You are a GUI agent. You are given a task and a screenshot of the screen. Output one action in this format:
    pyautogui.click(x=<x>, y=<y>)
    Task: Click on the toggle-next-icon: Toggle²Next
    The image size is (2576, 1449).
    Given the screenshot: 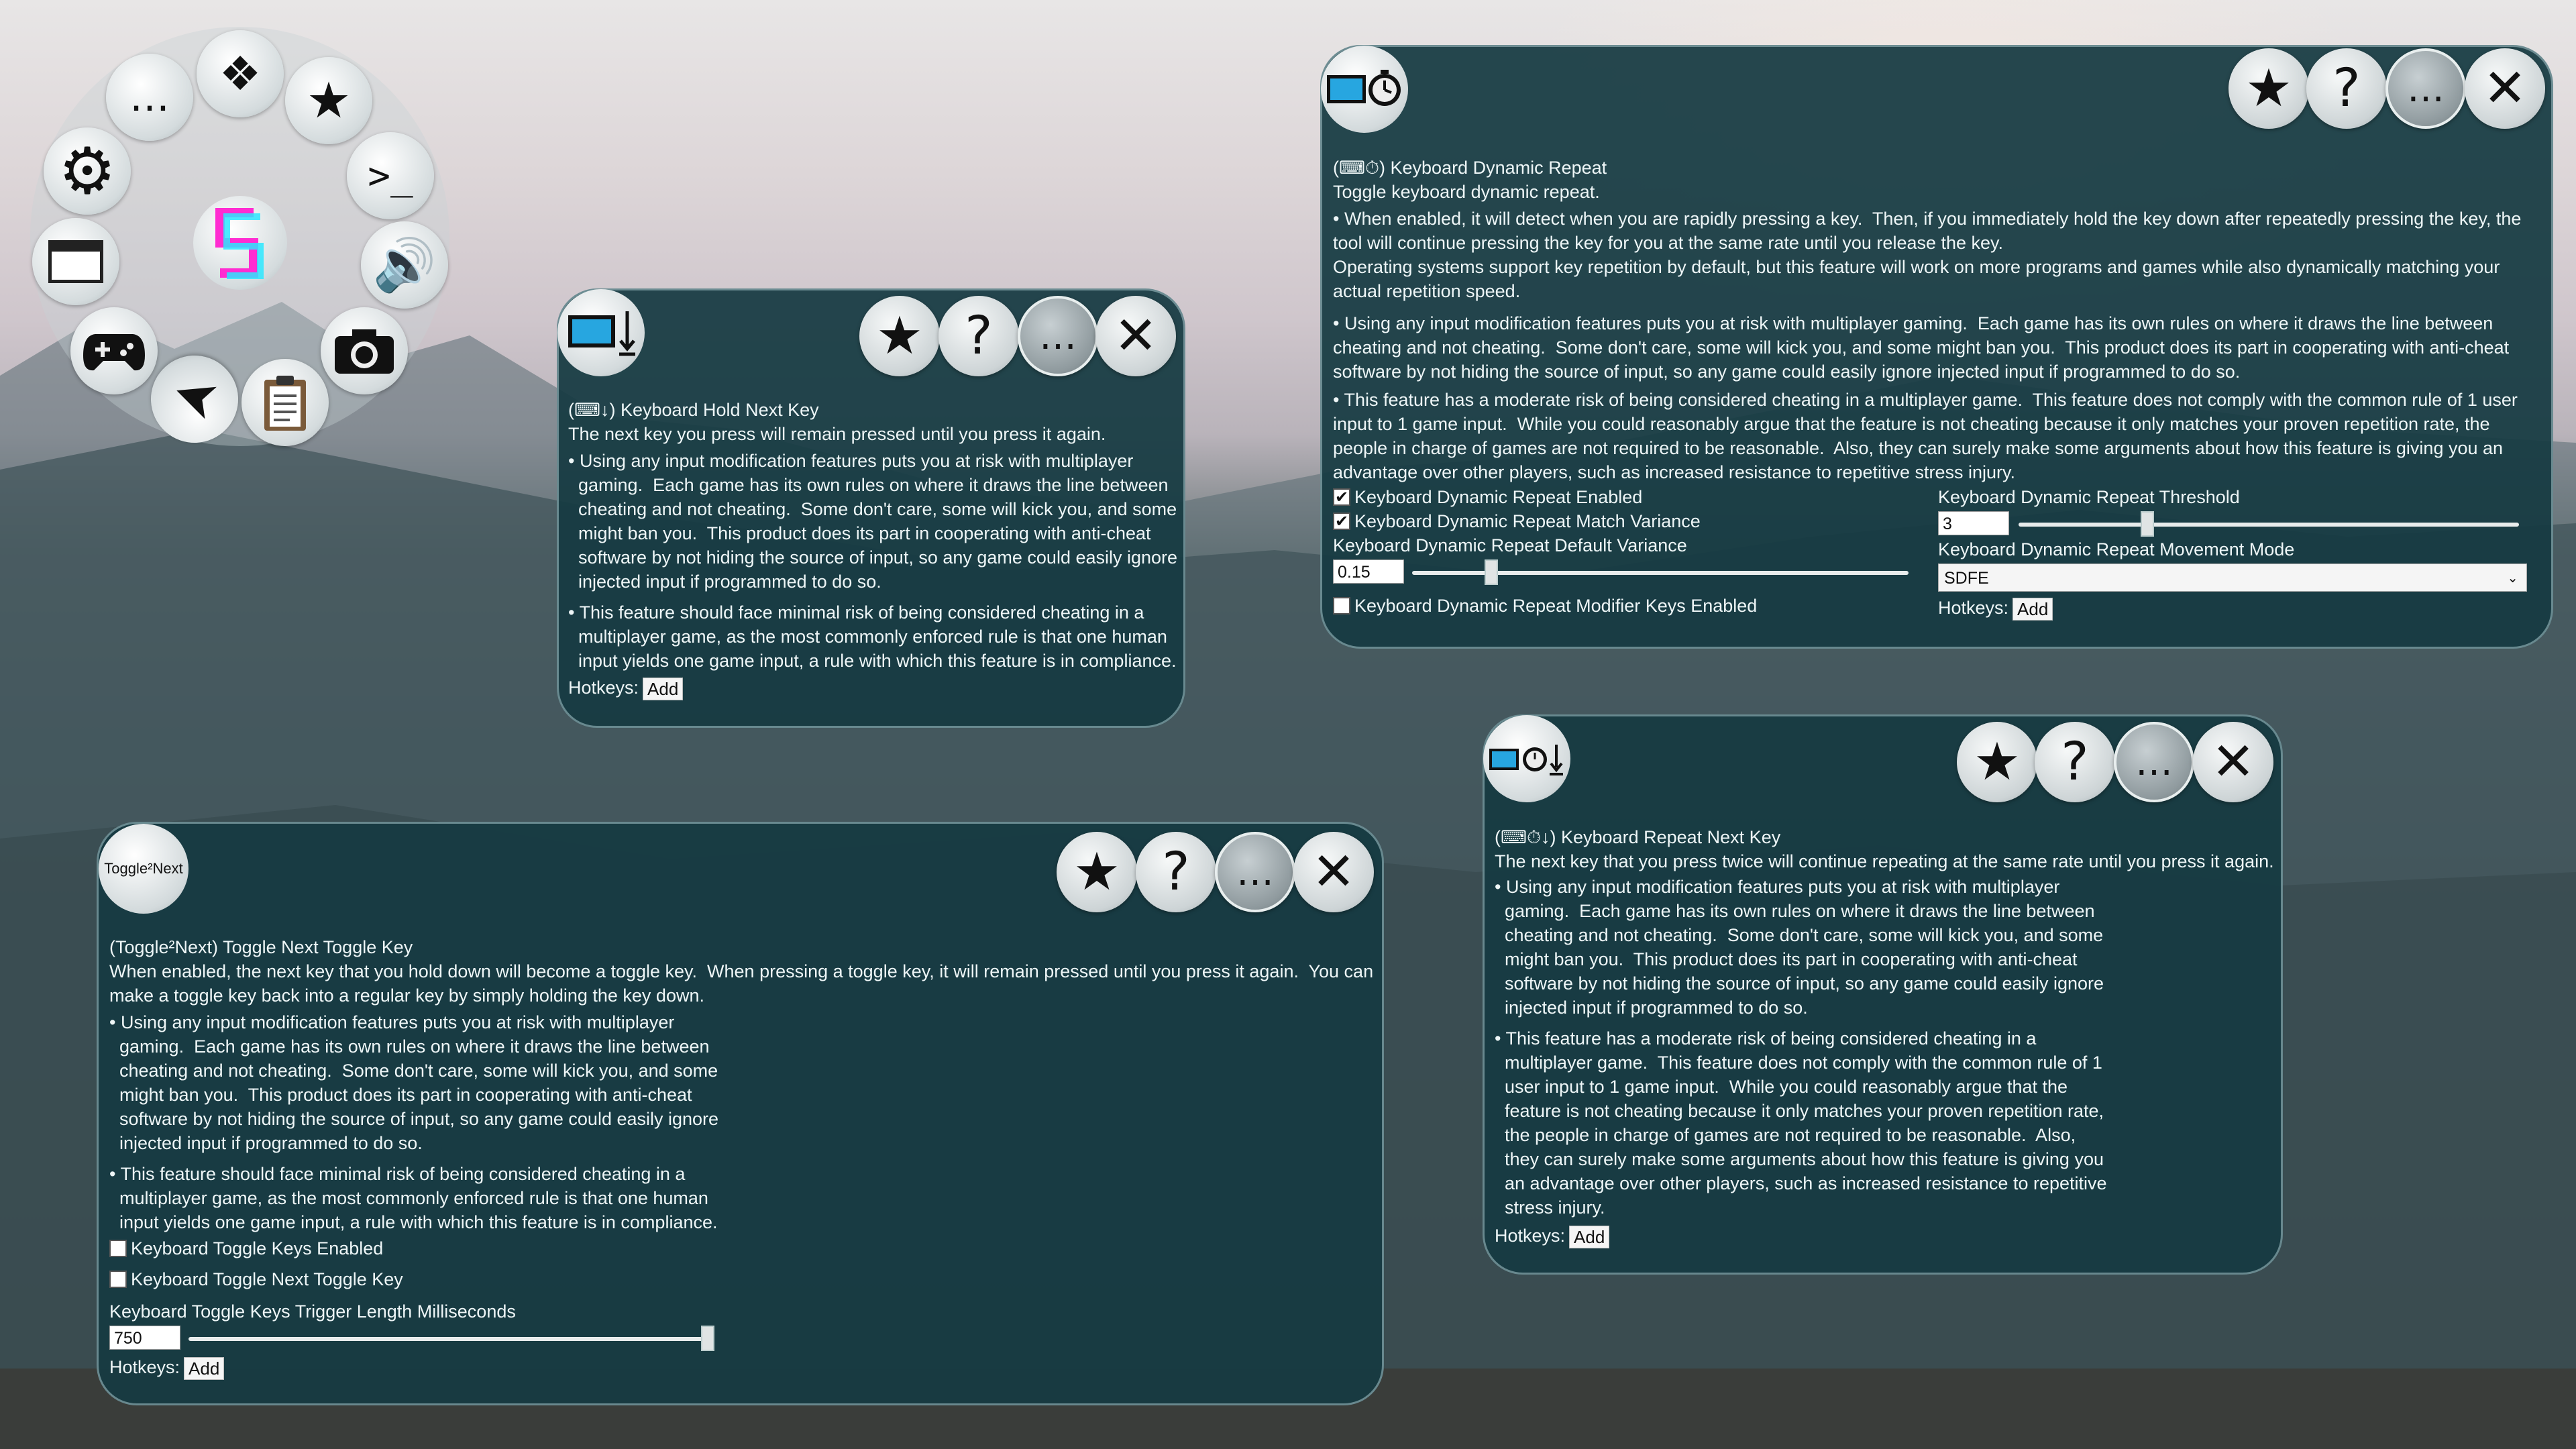 What is the action you would take?
    pyautogui.click(x=144, y=869)
    